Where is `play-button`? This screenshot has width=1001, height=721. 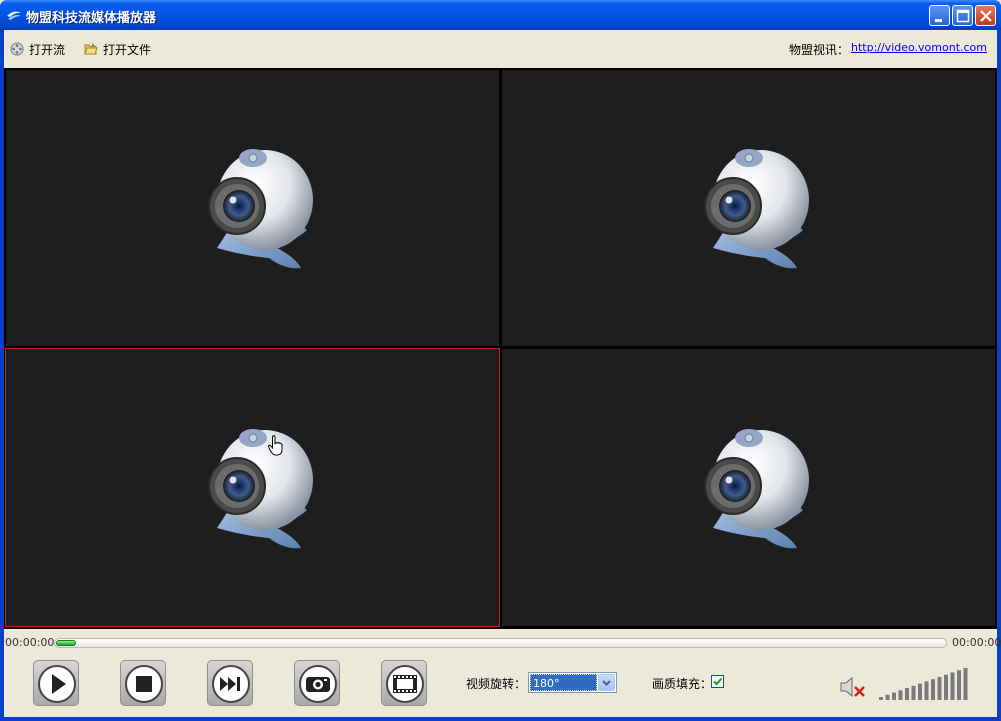
play-button is located at coordinates (56, 683).